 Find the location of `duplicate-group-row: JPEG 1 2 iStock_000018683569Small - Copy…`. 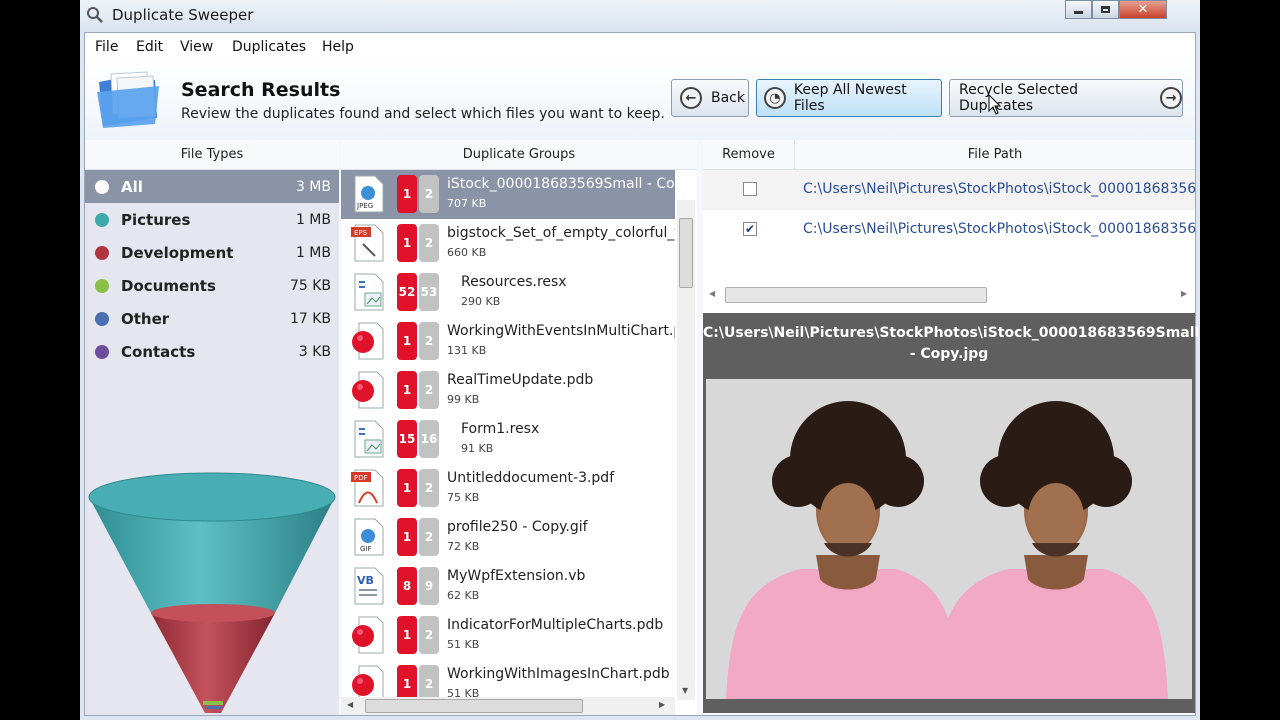

duplicate-group-row: JPEG 1 2 iStock_000018683569Small - Copy… is located at coordinates (508, 194).